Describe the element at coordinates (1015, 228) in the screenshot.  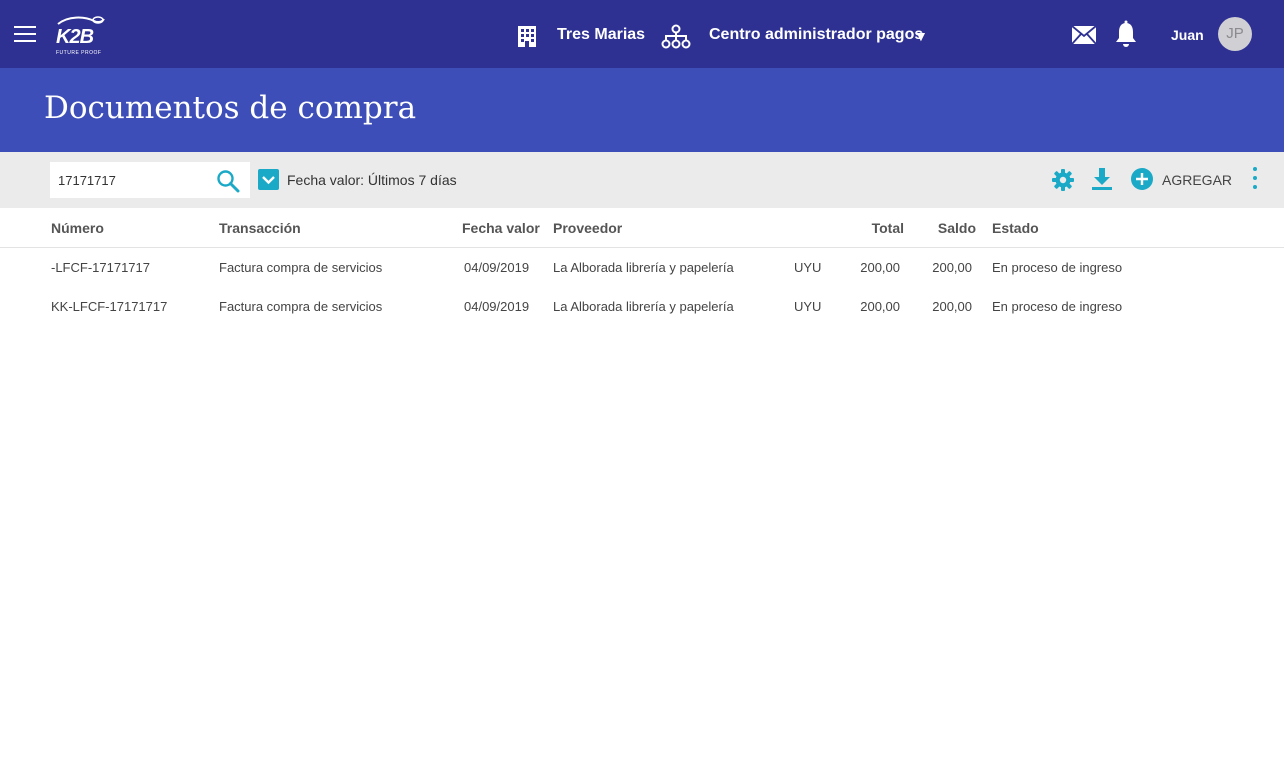
I see `column-header-estado: Estado` at that location.